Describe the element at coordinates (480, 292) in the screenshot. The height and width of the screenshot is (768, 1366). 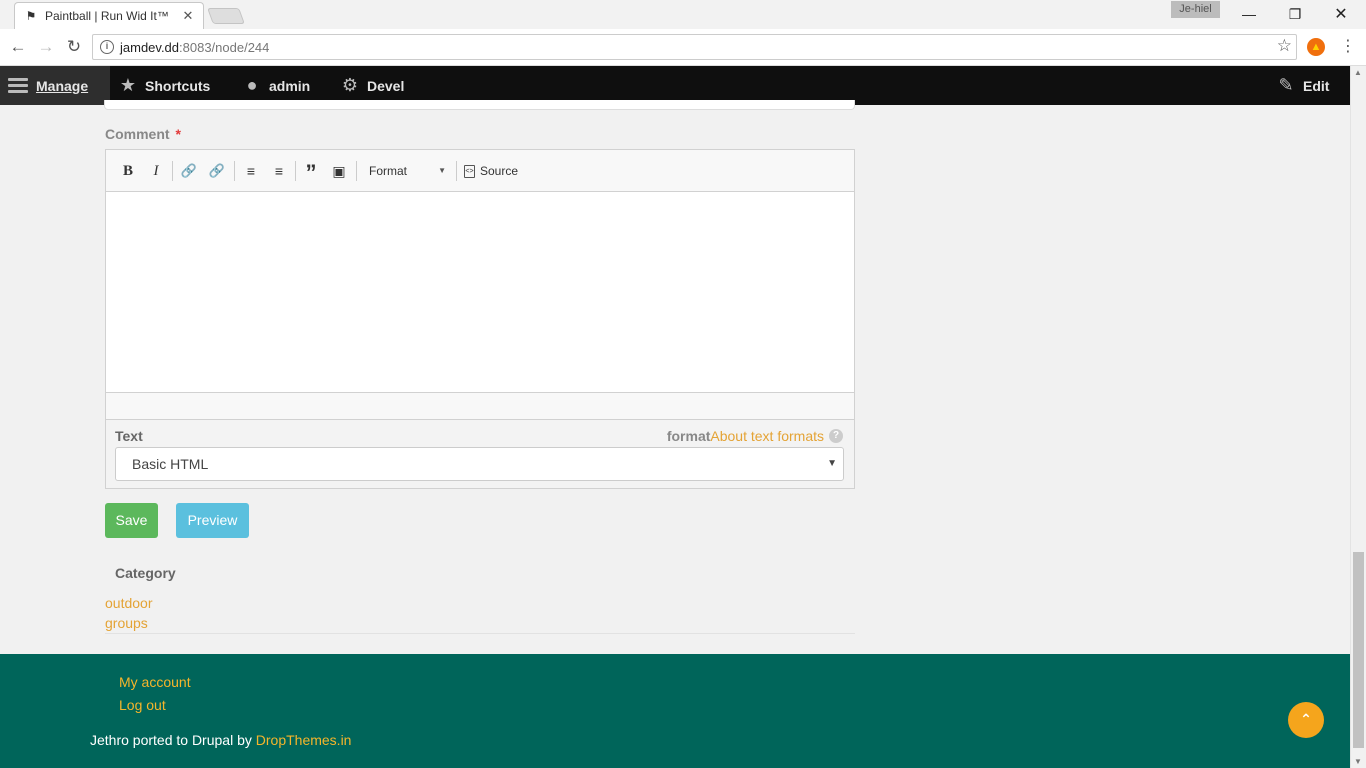
I see `editor-content-area` at that location.